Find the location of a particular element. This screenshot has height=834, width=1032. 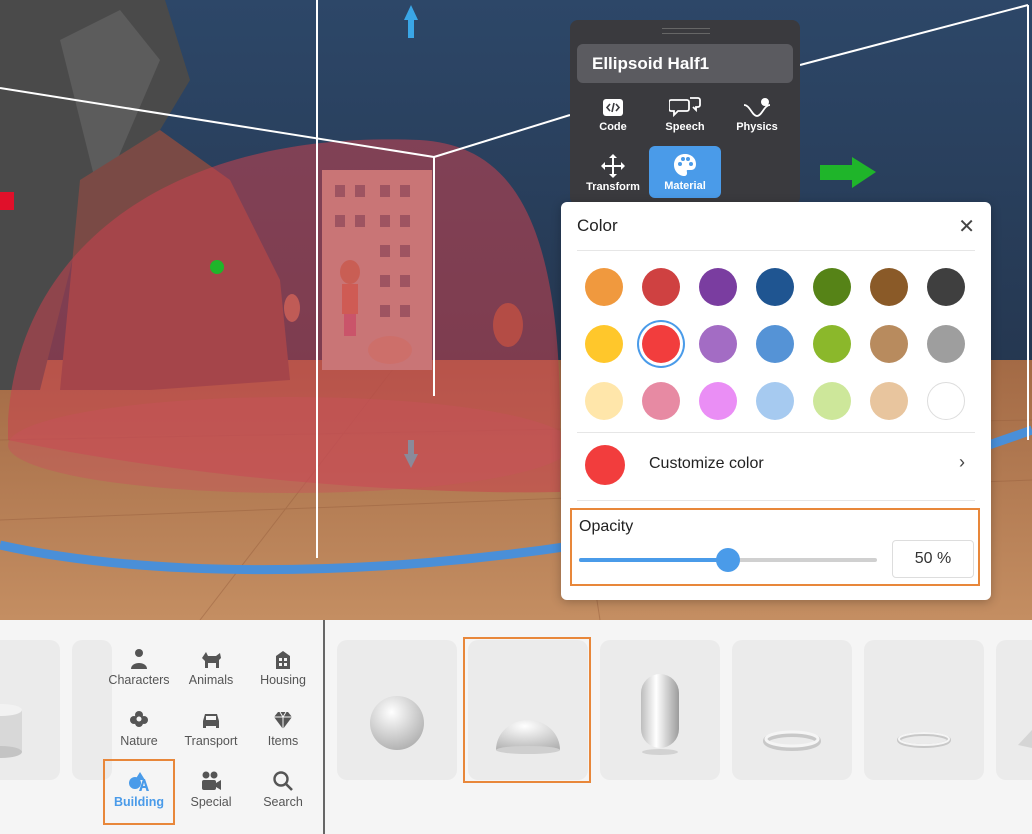

move-icon is located at coordinates (613, 166).